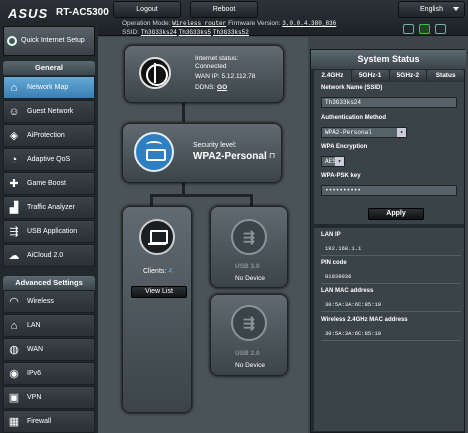 The image size is (468, 433). Describe the element at coordinates (347, 291) in the screenshot. I see `lan-mac-label: LAN MAC address` at that location.